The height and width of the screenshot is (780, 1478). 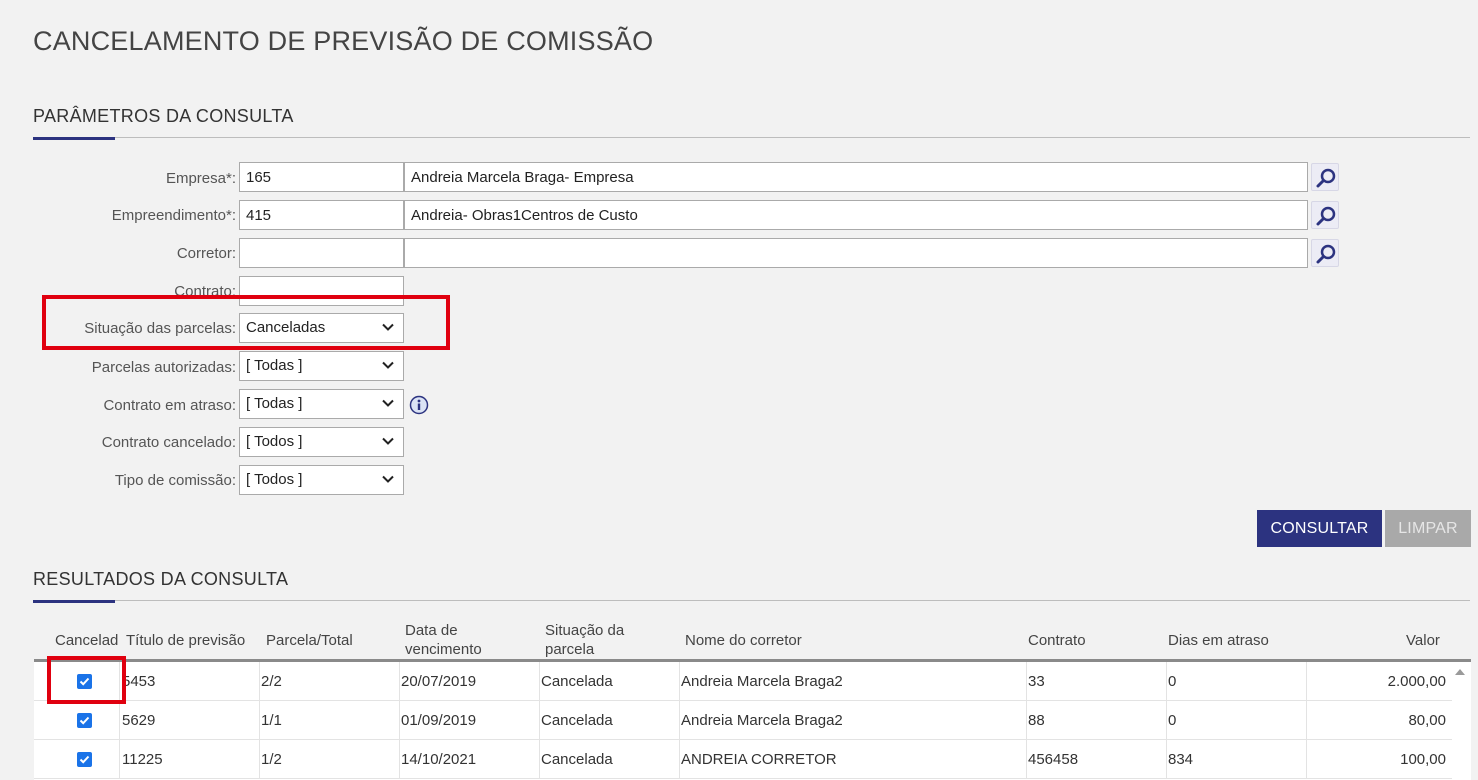 I want to click on info-icon, so click(x=419, y=405).